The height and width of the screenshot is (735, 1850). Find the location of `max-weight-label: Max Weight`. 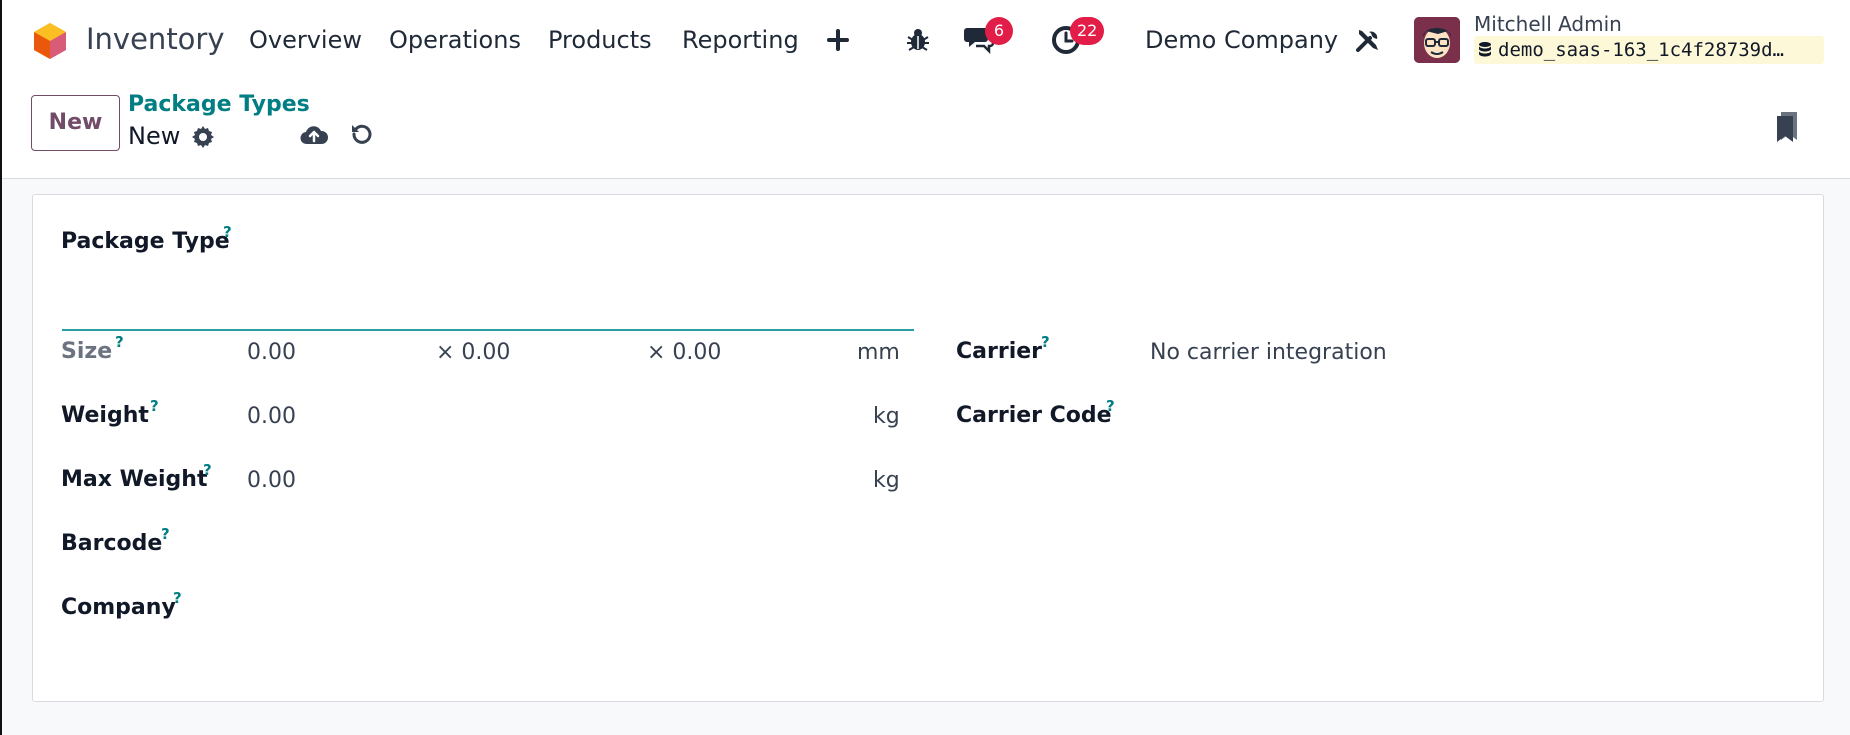

max-weight-label: Max Weight is located at coordinates (134, 479).